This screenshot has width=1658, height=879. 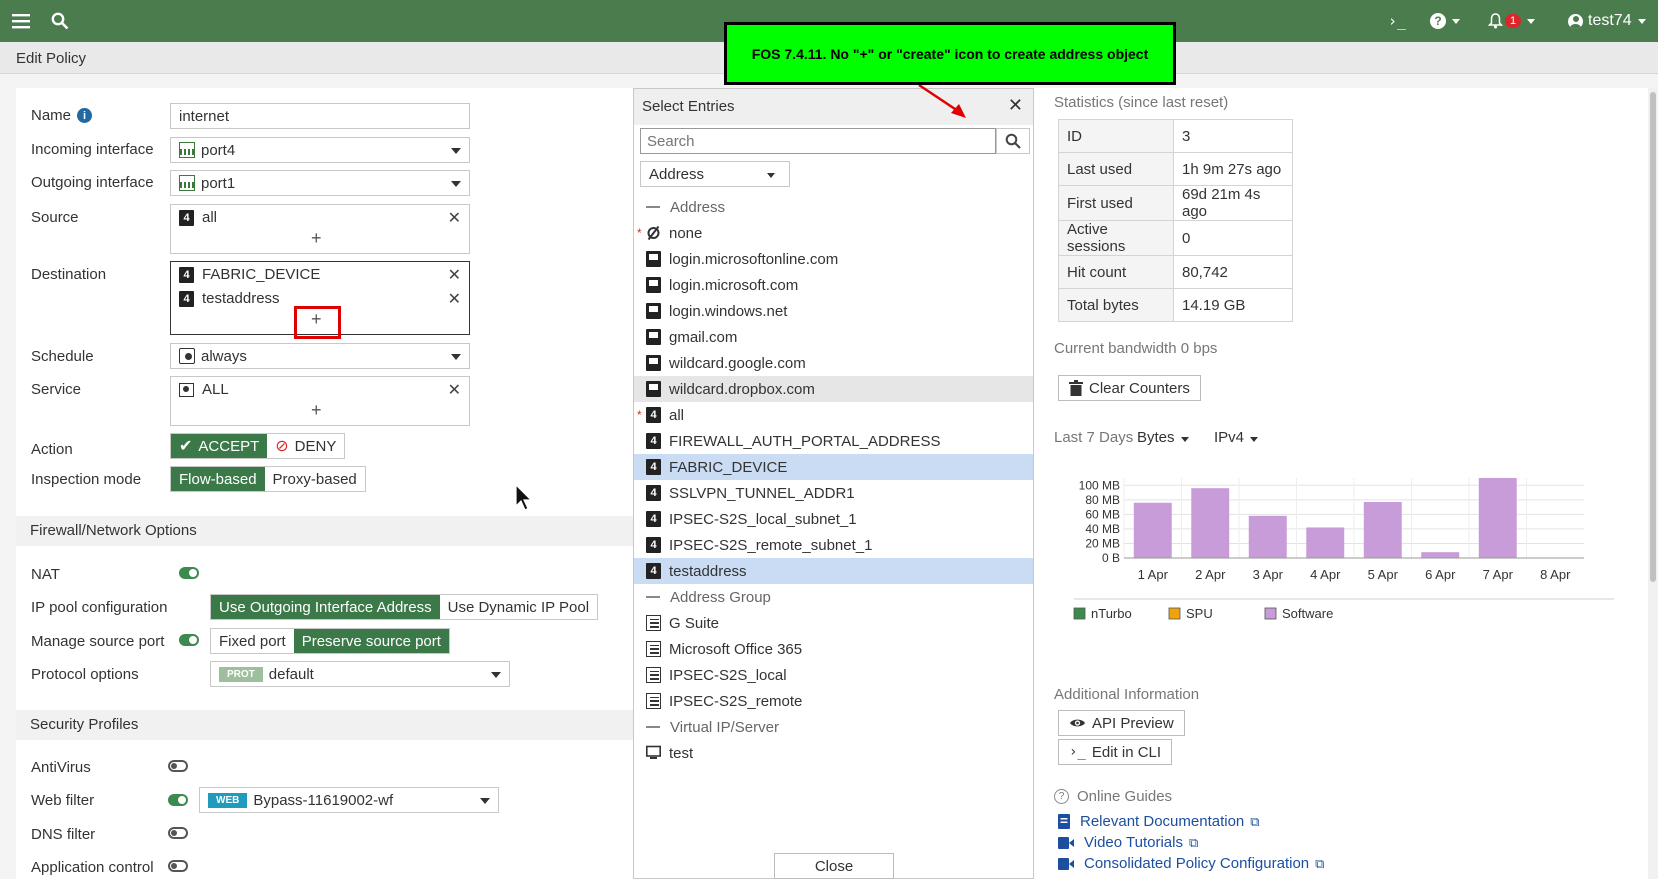 I want to click on entry-item: Microsoft Office 365, so click(x=833, y=649).